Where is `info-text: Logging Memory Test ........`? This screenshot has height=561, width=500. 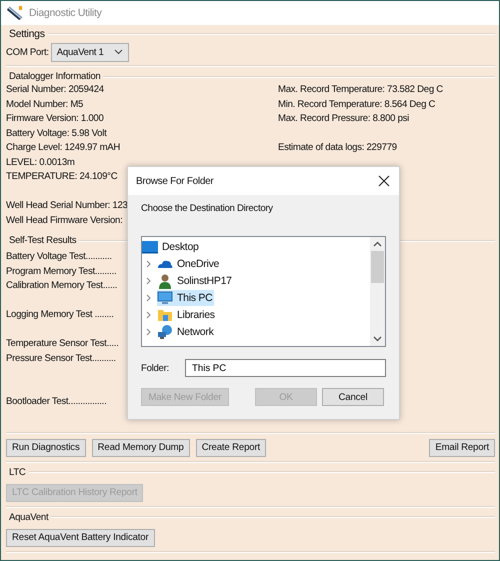
info-text: Logging Memory Test ........ is located at coordinates (60, 315).